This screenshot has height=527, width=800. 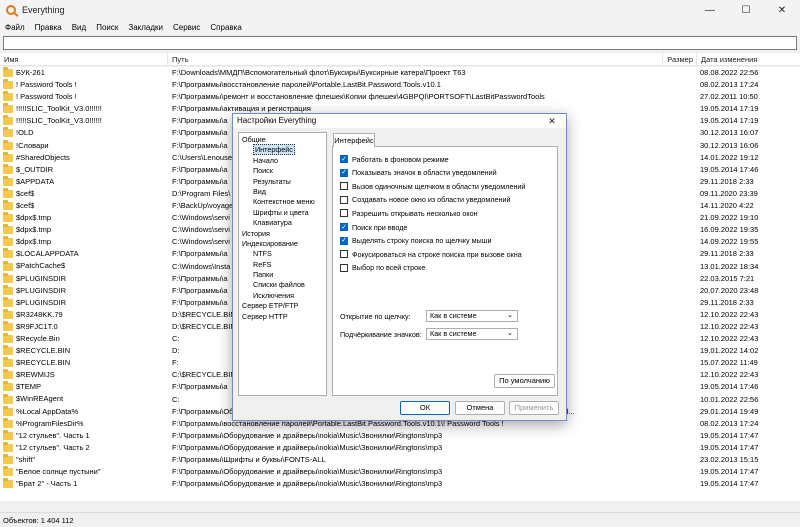 I want to click on settings-tree-item: Сервер ETP/FTP, so click(x=282, y=306).